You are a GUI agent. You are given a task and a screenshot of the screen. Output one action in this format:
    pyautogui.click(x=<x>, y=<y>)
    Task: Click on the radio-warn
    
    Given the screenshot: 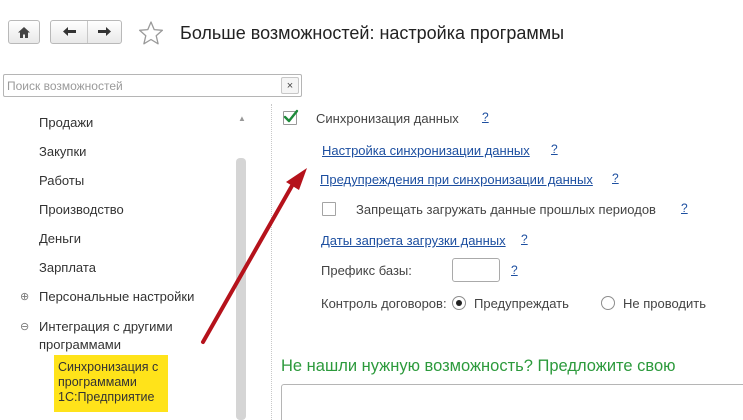 What is the action you would take?
    pyautogui.click(x=459, y=303)
    